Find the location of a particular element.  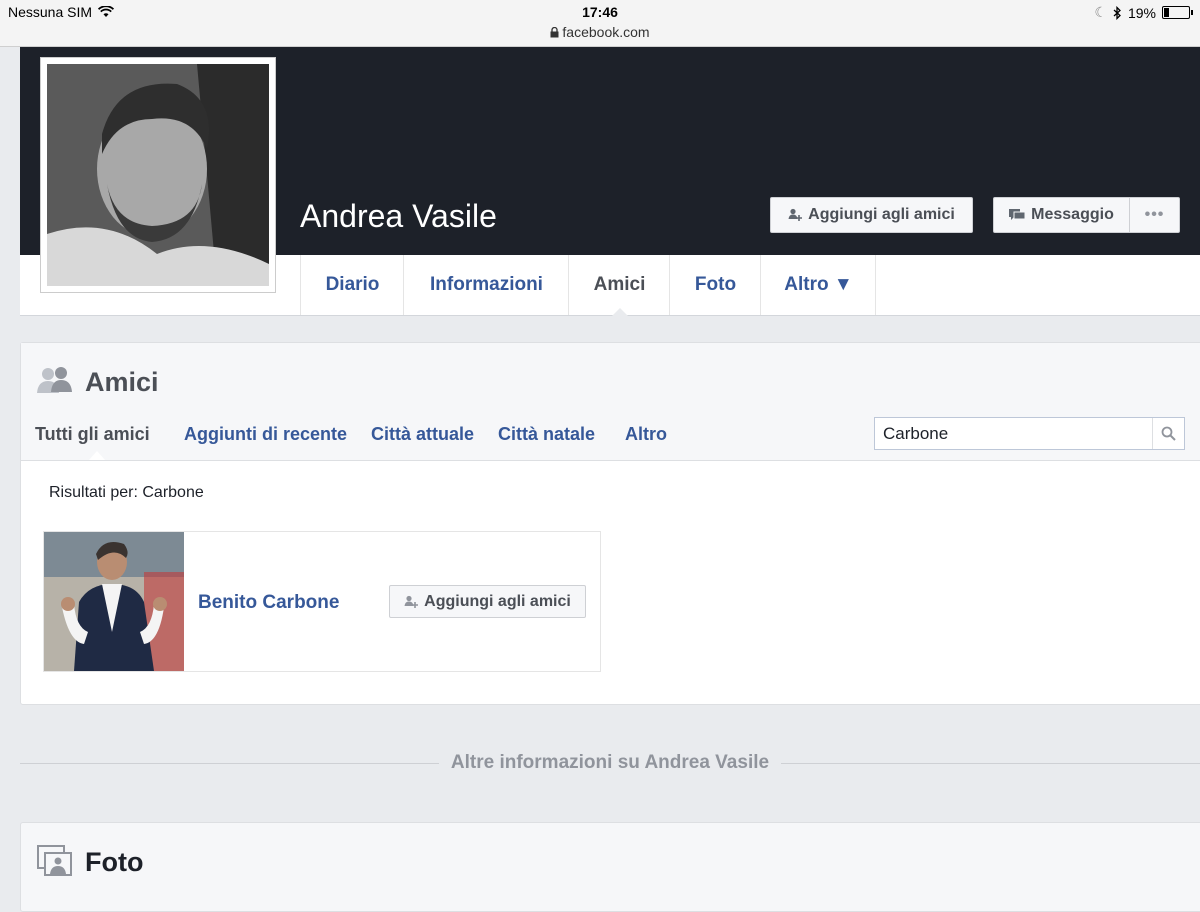

battery-percent: 19% is located at coordinates (1141, 12).